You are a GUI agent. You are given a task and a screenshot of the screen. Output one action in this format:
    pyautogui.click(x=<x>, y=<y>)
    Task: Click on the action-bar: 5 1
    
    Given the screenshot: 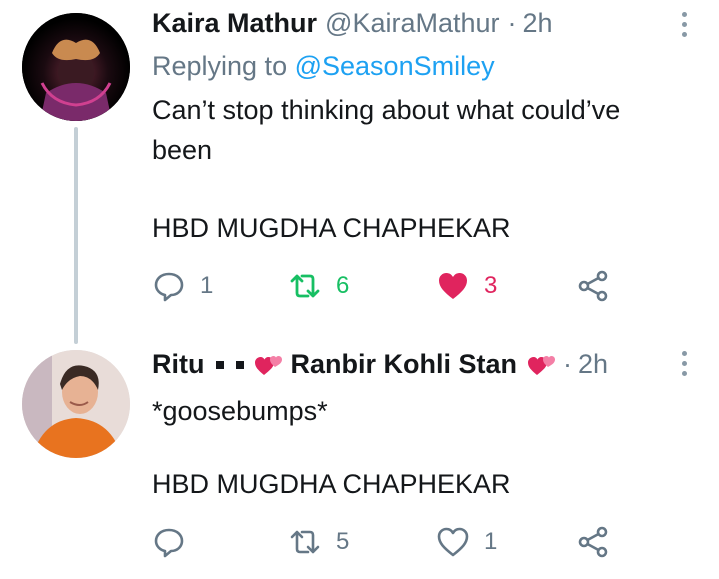 What is the action you would take?
    pyautogui.click(x=387, y=542)
    